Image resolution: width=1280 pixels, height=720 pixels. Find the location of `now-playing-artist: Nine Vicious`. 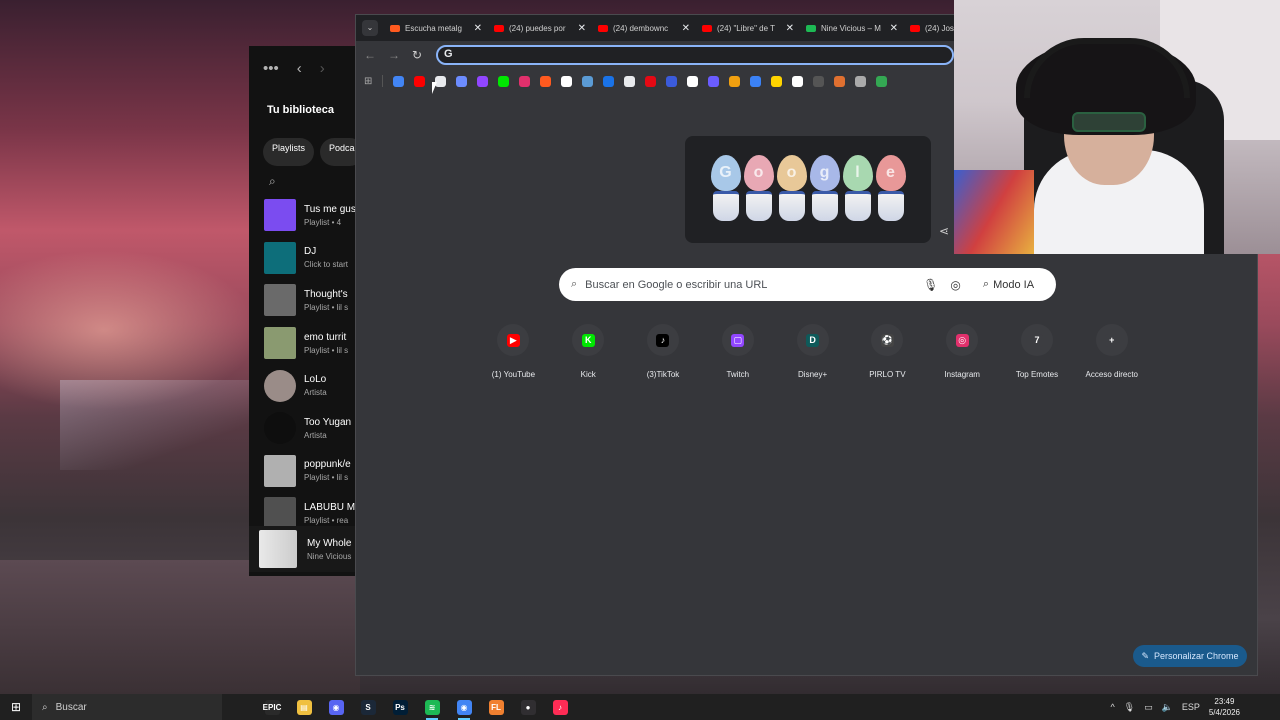

now-playing-artist: Nine Vicious is located at coordinates (334, 556).